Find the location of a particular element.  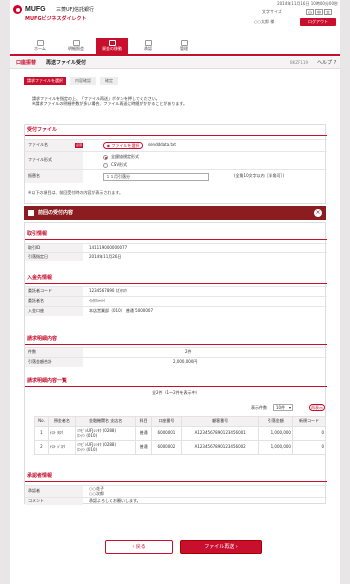

section-title: 口座振替 is located at coordinates (26, 63).